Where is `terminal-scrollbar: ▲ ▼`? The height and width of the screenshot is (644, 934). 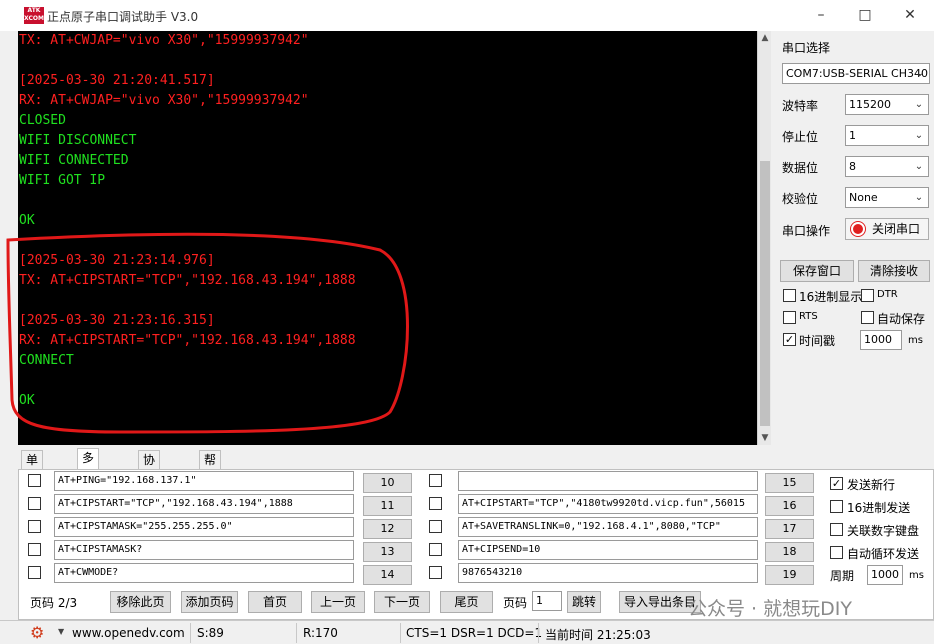 terminal-scrollbar: ▲ ▼ is located at coordinates (764, 238).